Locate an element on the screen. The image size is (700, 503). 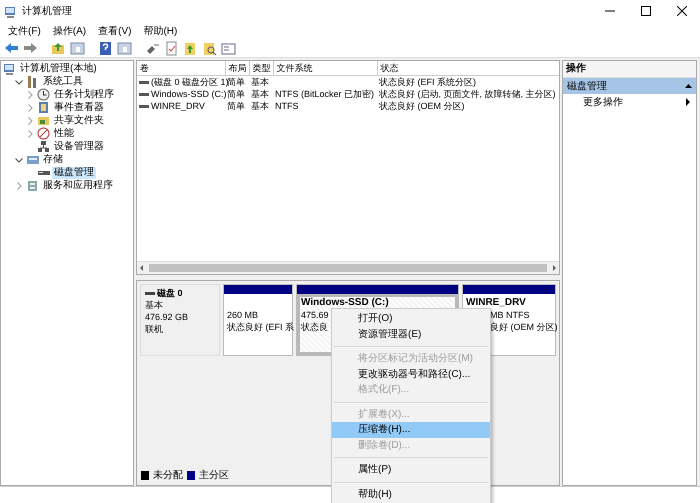
disk-status: 联机 is located at coordinates (154, 329).